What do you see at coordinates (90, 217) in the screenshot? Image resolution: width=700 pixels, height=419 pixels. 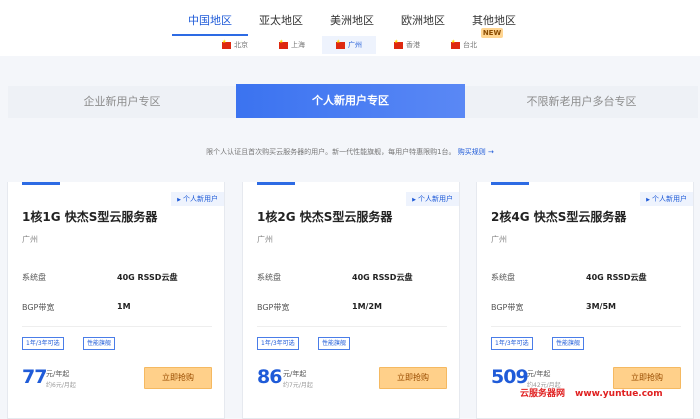 I see `card-title: 1核1G 快杰S型云服务器` at bounding box center [90, 217].